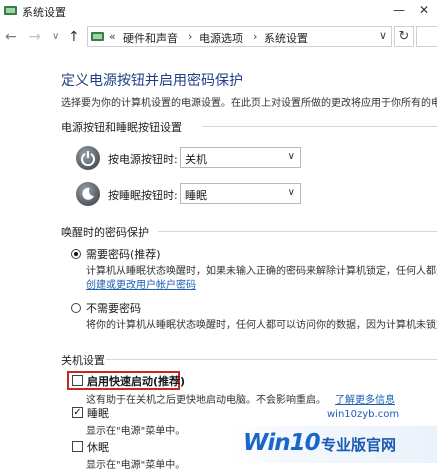 The width and height of the screenshot is (437, 471). What do you see at coordinates (404, 36) in the screenshot?
I see `refresh-button: ↻` at bounding box center [404, 36].